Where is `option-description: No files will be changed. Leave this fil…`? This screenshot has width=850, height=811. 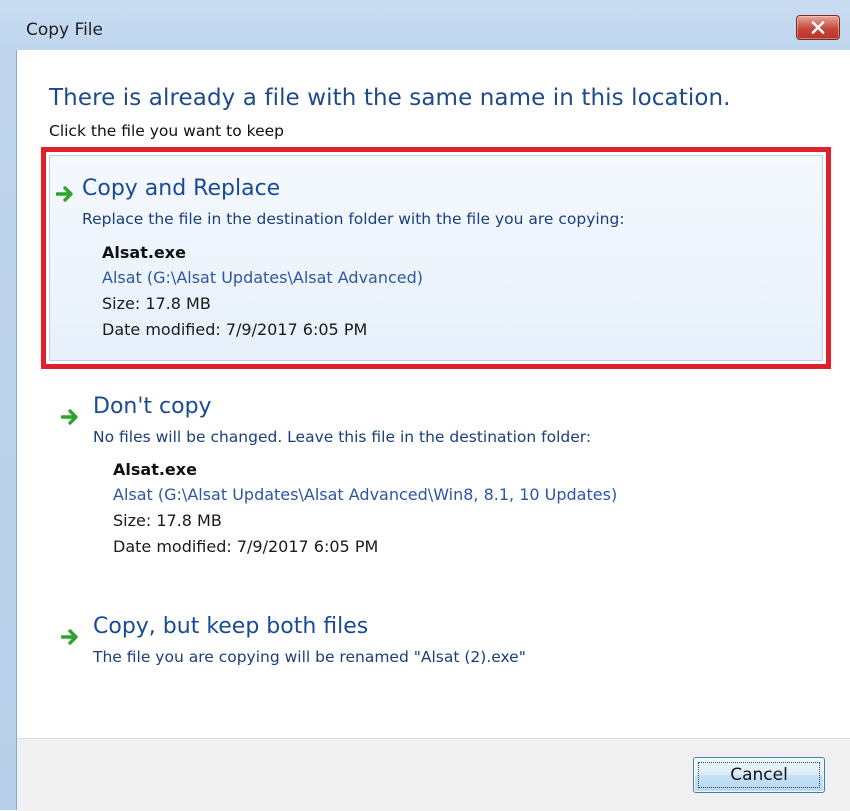 option-description: No files will be changed. Leave this fil… is located at coordinates (342, 437).